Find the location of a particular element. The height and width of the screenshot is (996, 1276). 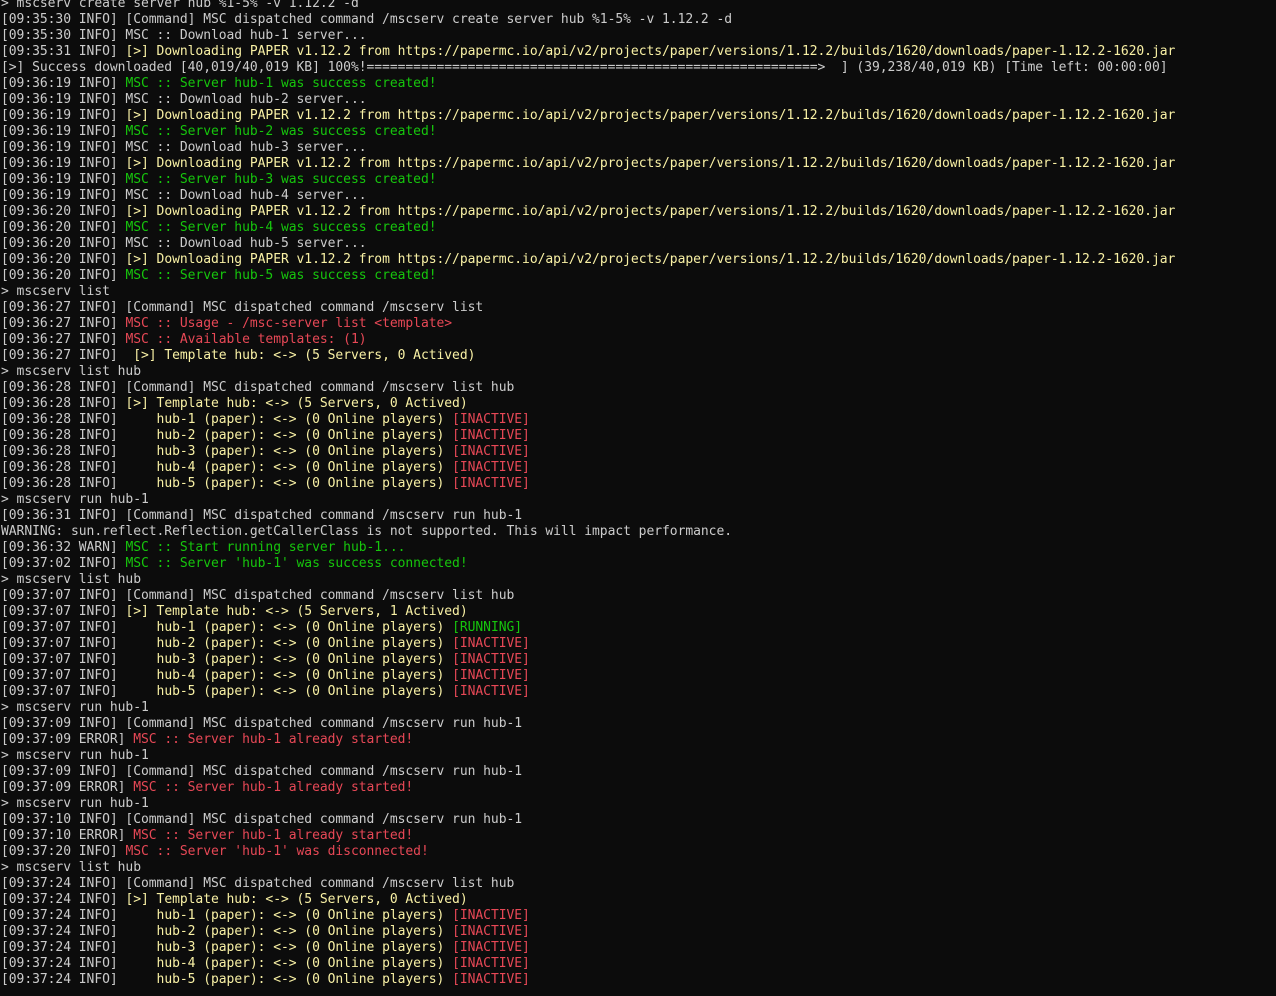

console-text: [09:37:07 INFO] is located at coordinates (79, 675).